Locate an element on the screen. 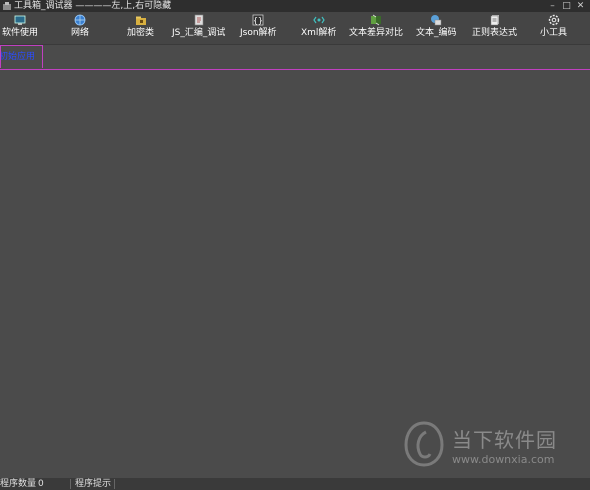 The height and width of the screenshot is (490, 590). maximize-icon: □ is located at coordinates (566, 6).